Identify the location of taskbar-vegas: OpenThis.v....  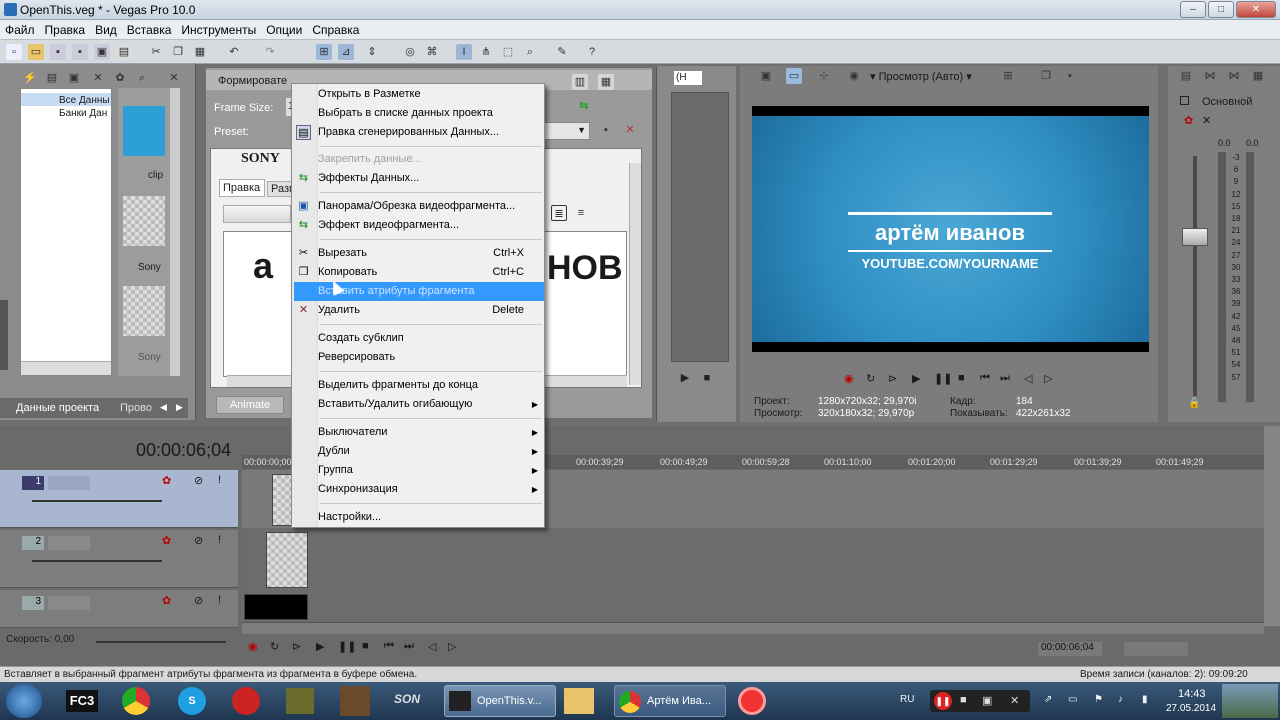
(500, 701).